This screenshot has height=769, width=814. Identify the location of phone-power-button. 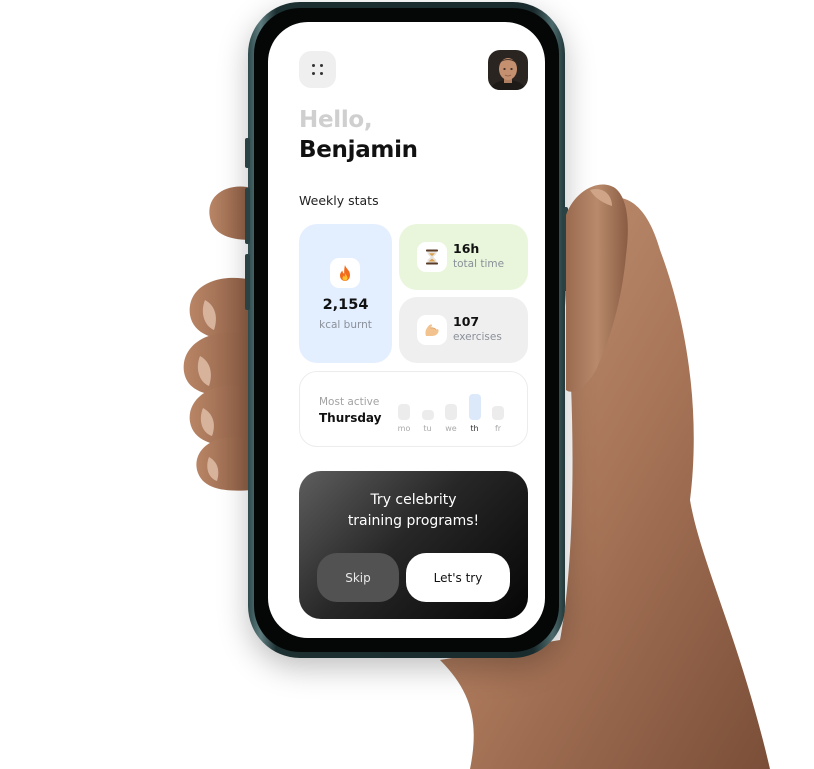
(565, 249).